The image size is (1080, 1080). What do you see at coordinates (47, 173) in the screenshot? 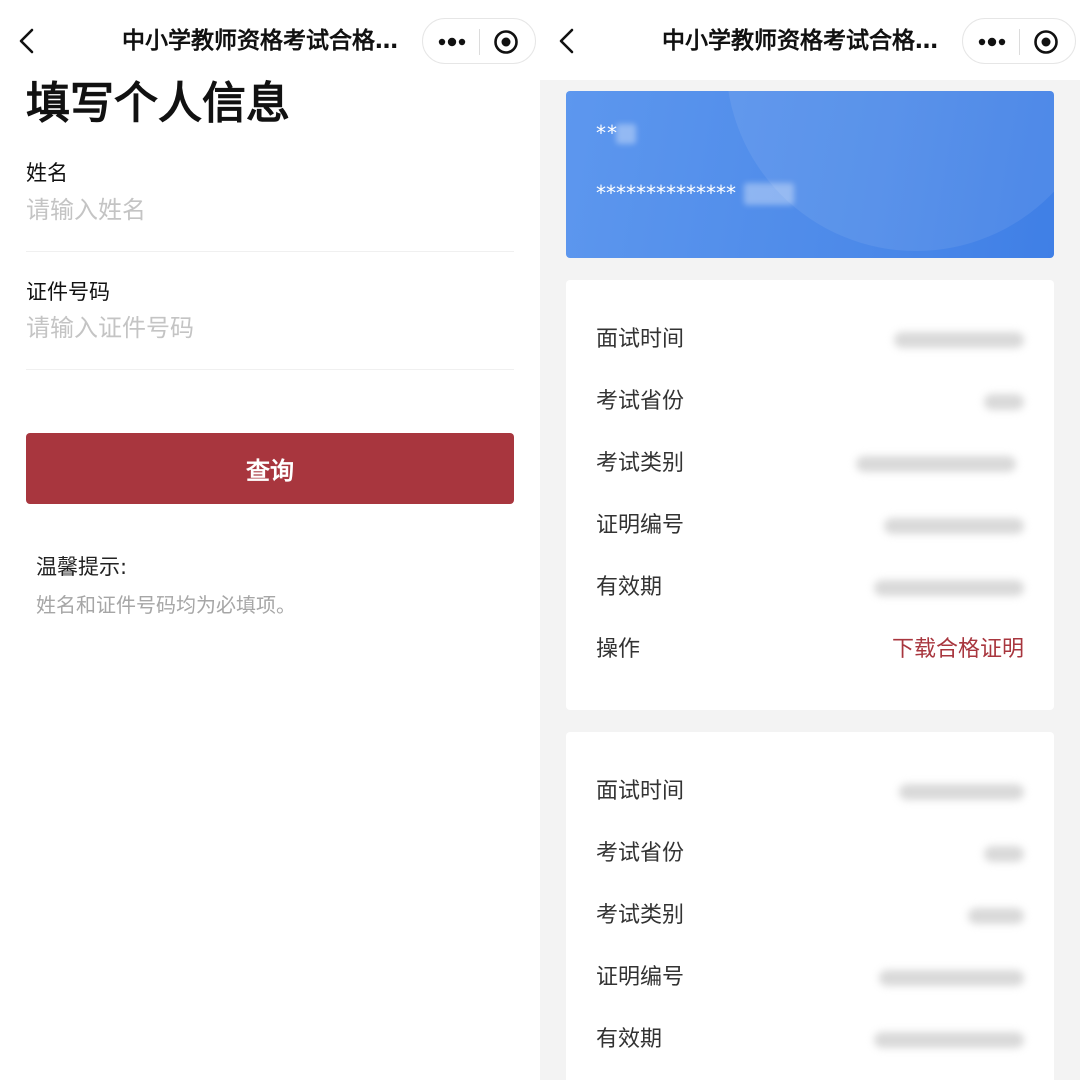
I see `name-label: 姓名` at bounding box center [47, 173].